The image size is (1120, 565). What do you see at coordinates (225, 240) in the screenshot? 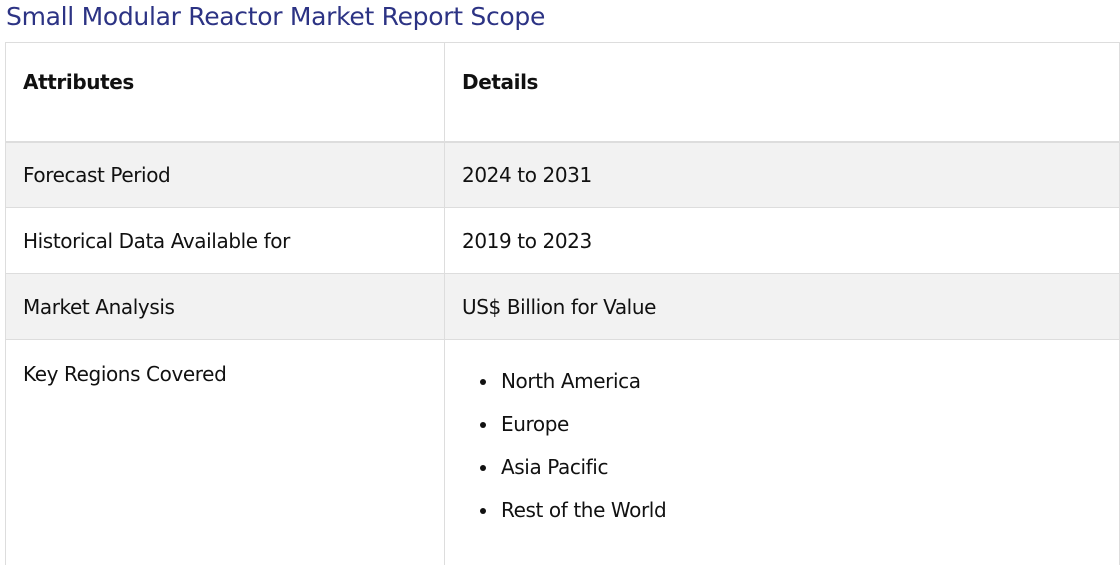
I see `row-attribute: Historical Data Available for` at bounding box center [225, 240].